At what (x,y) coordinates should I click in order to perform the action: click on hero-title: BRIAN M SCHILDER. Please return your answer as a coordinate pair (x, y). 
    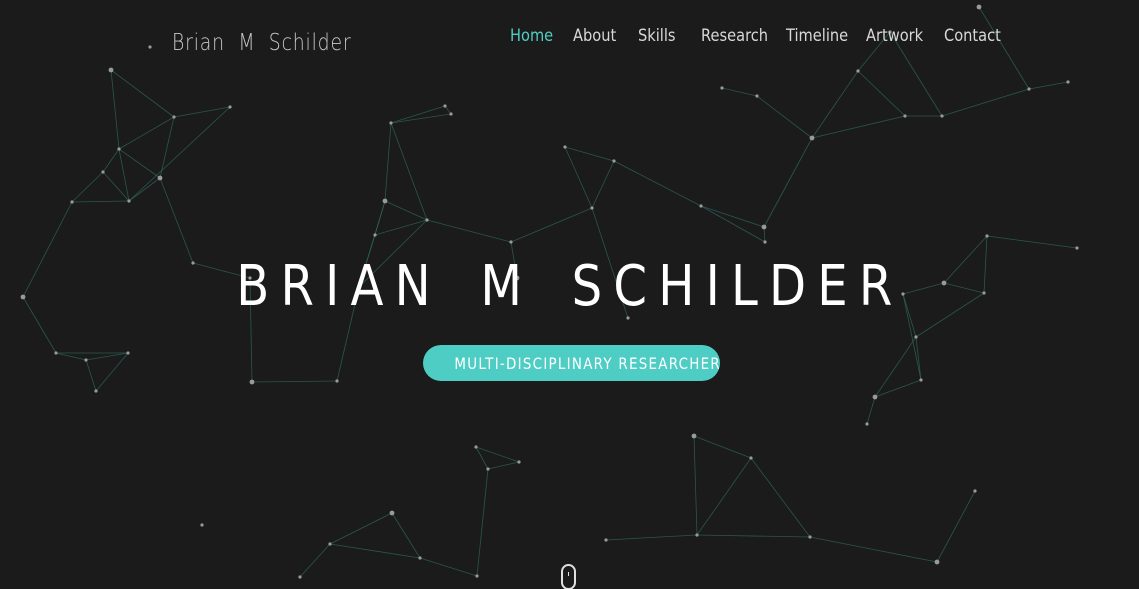
    Looking at the image, I should click on (569, 286).